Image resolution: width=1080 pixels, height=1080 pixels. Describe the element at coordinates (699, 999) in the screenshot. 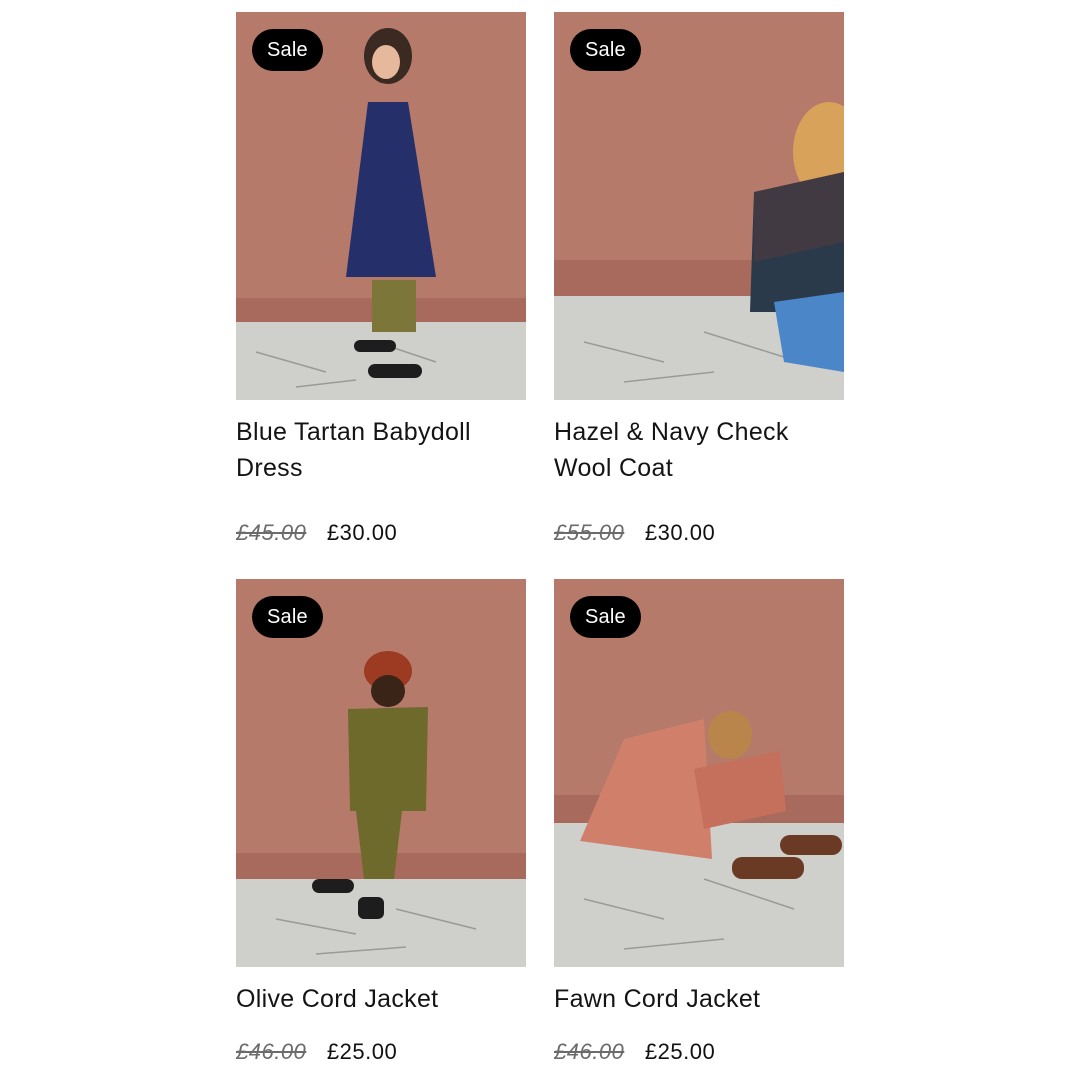

I see `product-title: Fawn Cord Jacket` at that location.